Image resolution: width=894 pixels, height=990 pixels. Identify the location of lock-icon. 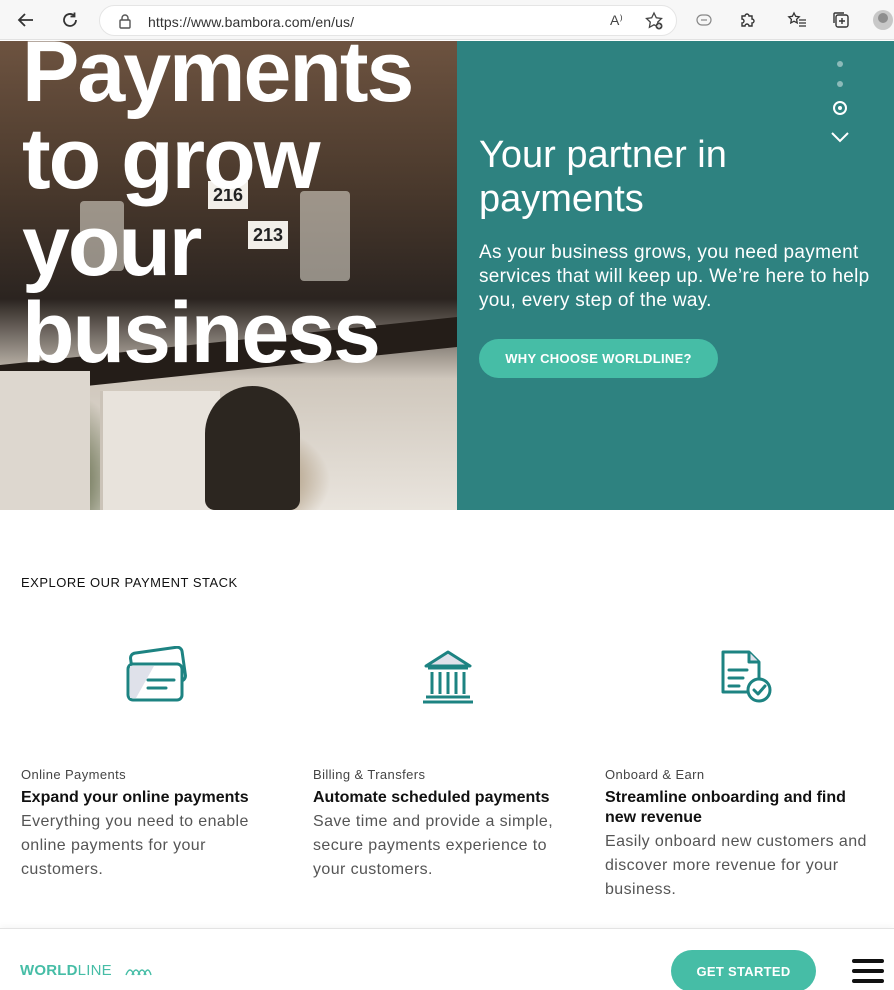
(125, 21).